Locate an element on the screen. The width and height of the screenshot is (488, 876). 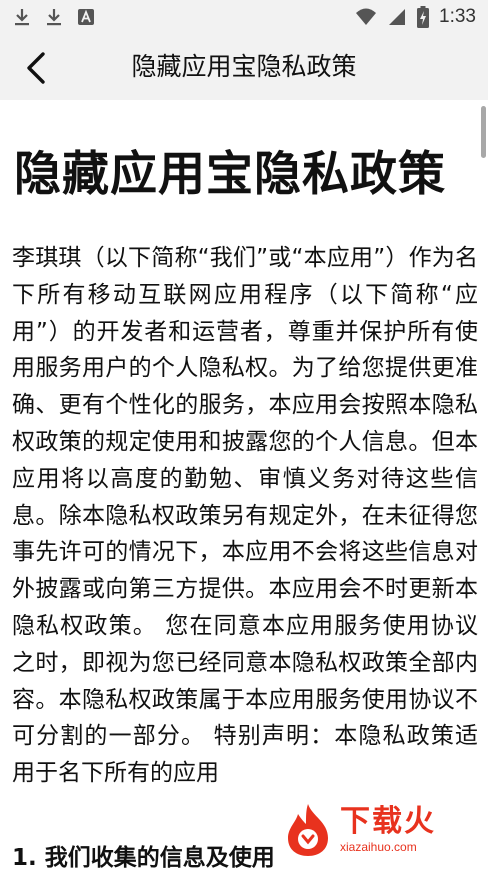
signal-icon is located at coordinates (397, 17).